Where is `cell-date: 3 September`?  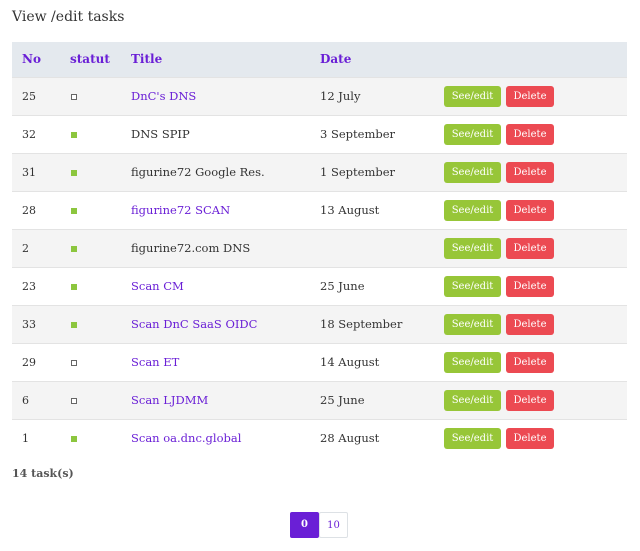
cell-date: 3 September is located at coordinates (382, 133).